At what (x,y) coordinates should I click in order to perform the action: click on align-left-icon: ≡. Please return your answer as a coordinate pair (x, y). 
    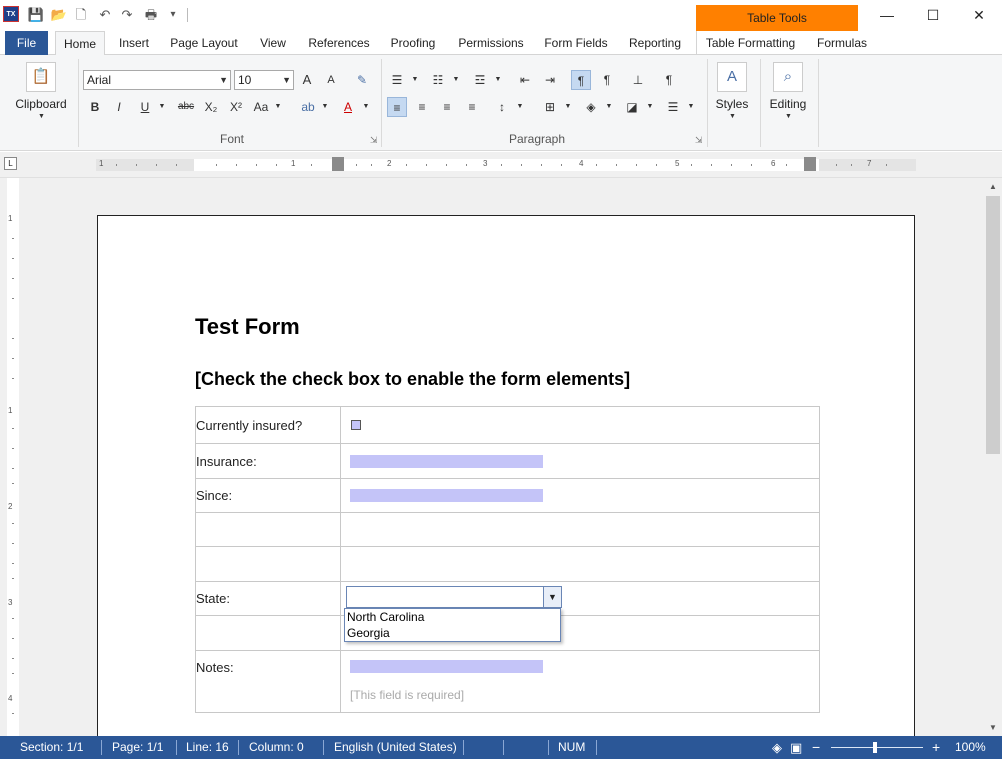
    Looking at the image, I should click on (397, 107).